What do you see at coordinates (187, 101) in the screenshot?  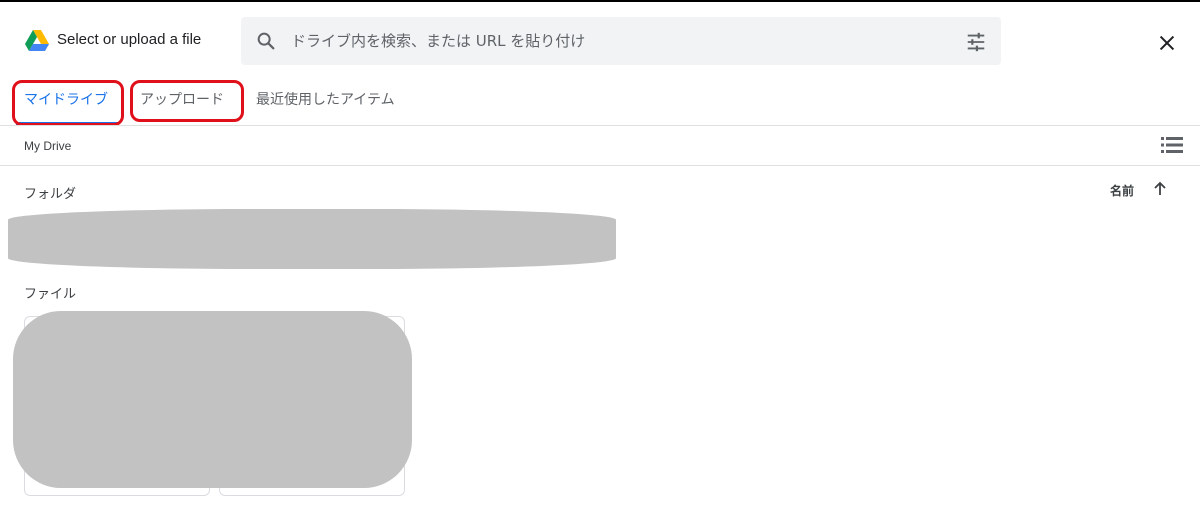 I see `highlight-box-upload` at bounding box center [187, 101].